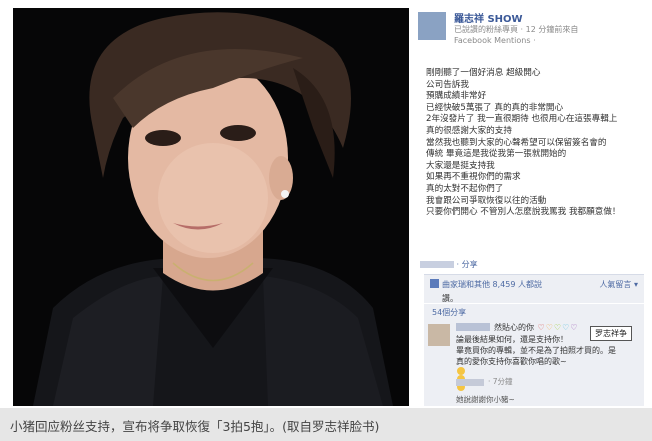 The image size is (652, 441). I want to click on hover-tooltip: 罗志祥争, so click(611, 333).